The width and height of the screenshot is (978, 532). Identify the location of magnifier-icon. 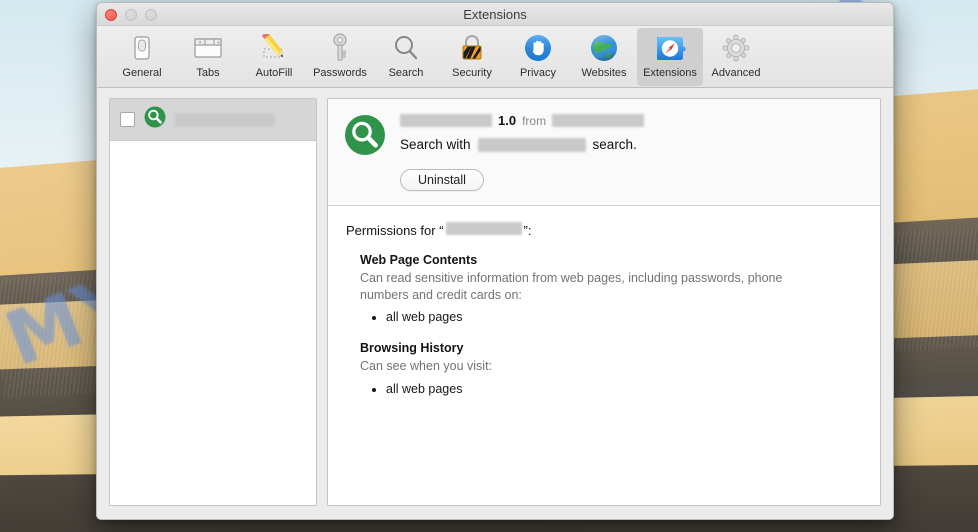
(406, 48).